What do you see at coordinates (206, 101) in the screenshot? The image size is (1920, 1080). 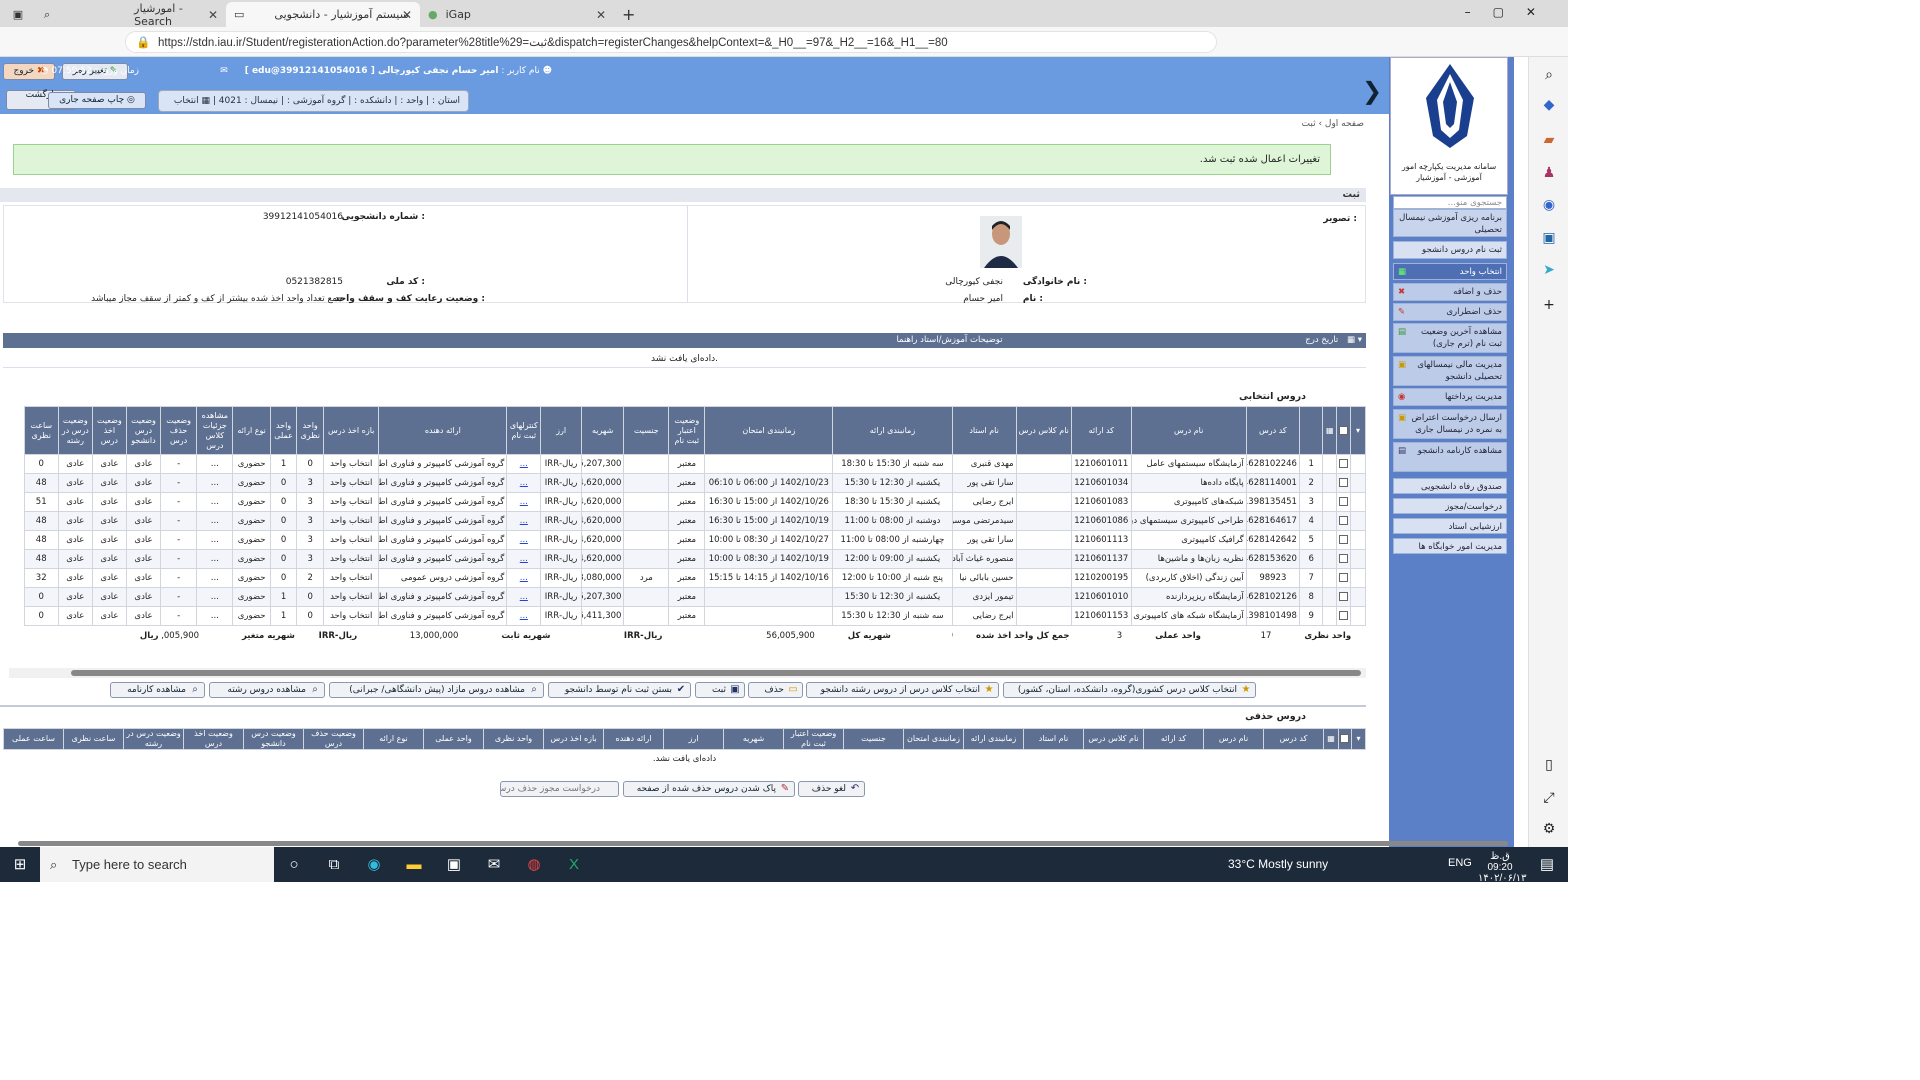 I see `select-icon: ▦` at bounding box center [206, 101].